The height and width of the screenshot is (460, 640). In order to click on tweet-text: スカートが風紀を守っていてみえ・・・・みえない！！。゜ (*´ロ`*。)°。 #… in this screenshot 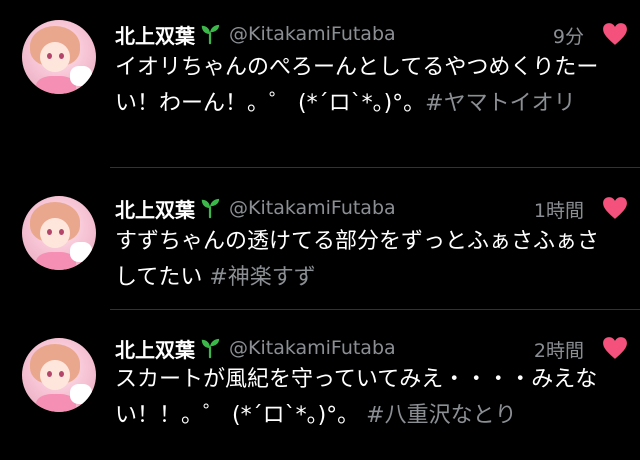, I will do `click(365, 398)`.